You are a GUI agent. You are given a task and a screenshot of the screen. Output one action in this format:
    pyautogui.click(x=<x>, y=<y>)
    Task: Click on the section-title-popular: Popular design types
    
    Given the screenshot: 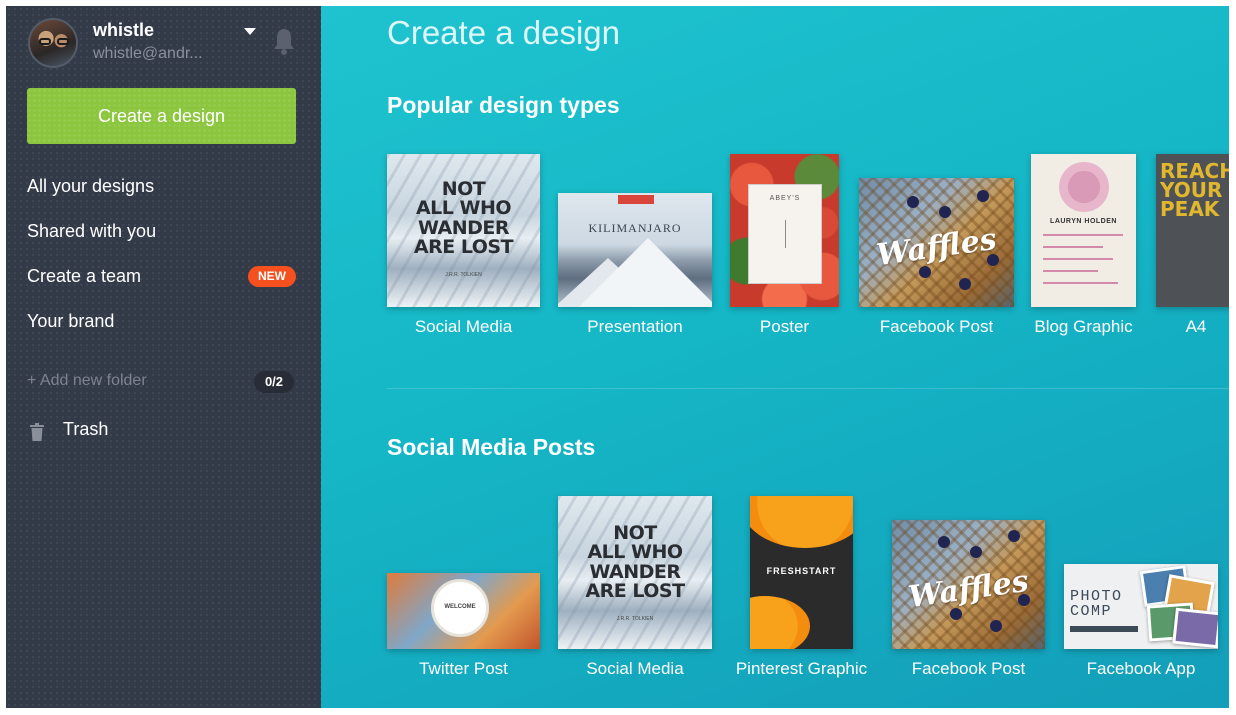 What is the action you would take?
    pyautogui.click(x=503, y=105)
    